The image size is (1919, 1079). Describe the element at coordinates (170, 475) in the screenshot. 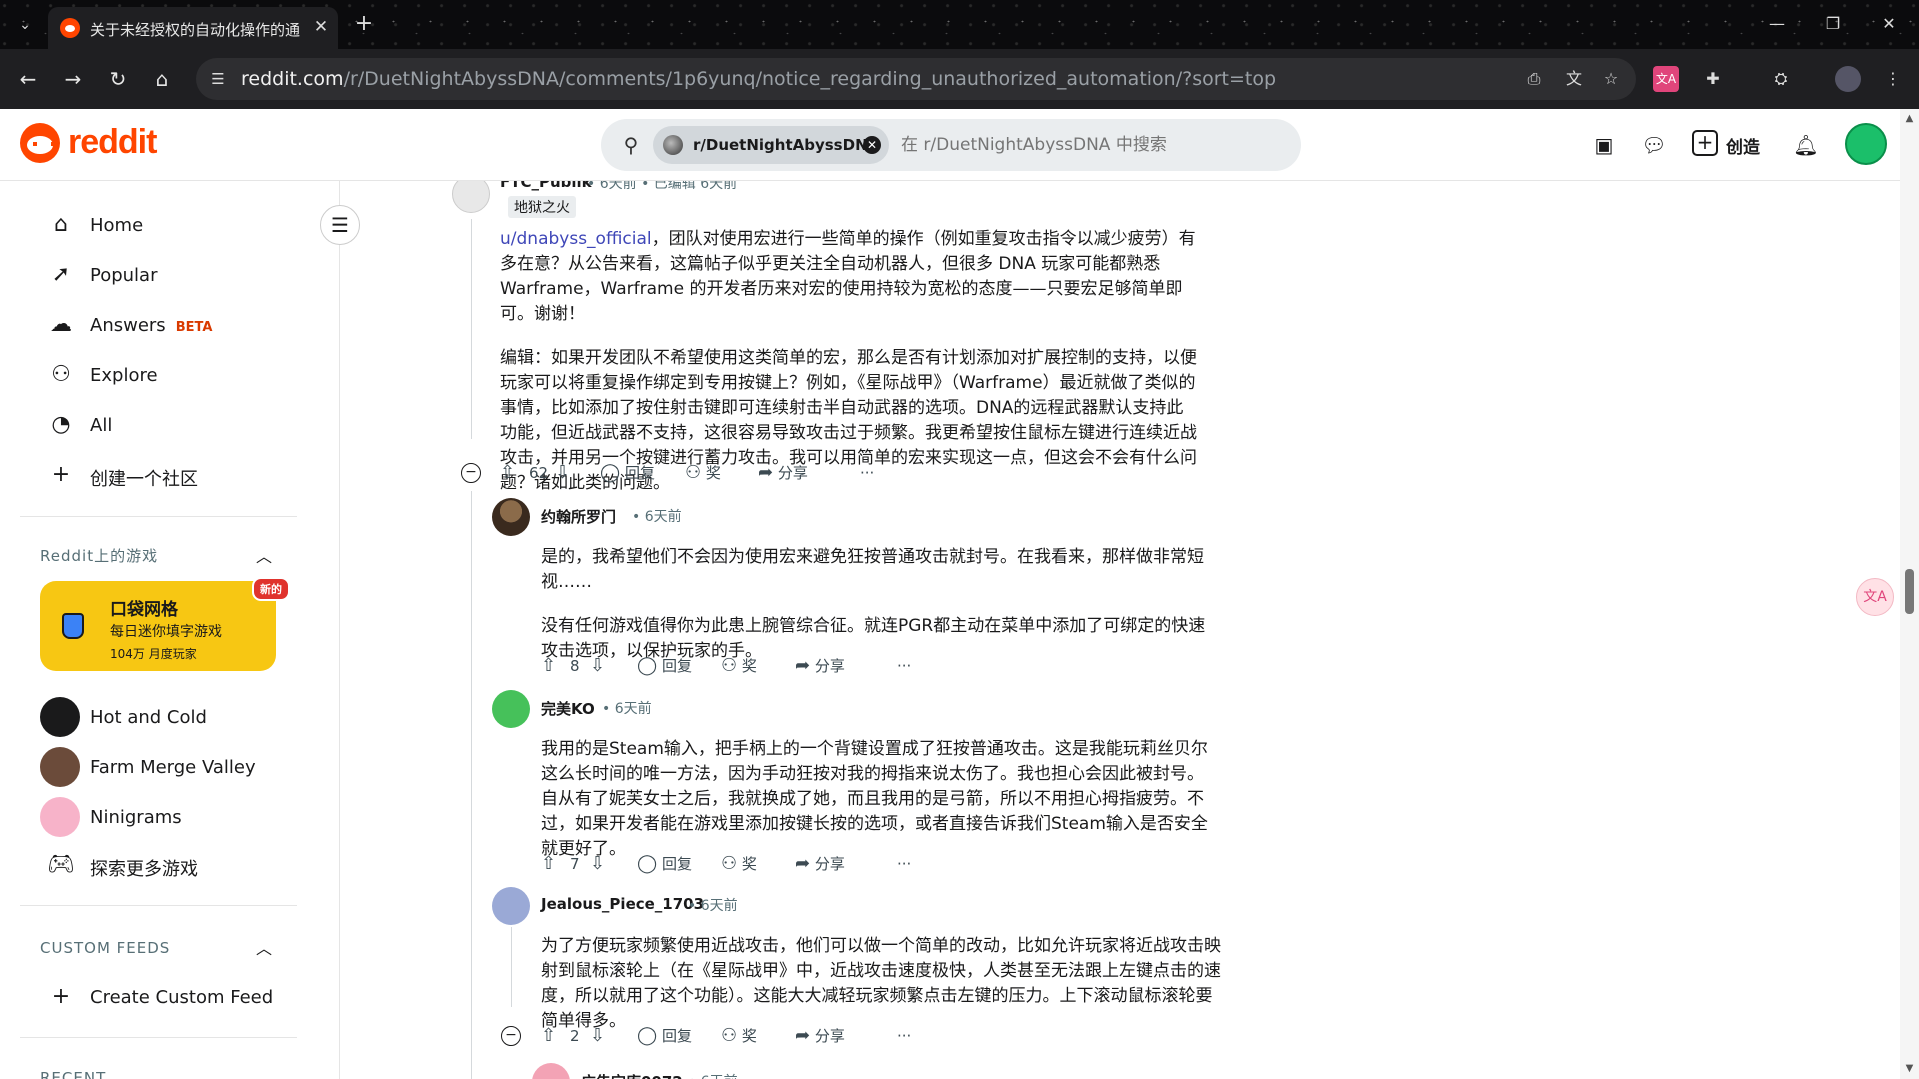

I see `sidebar-item-create-community: + 创建一个社区` at that location.